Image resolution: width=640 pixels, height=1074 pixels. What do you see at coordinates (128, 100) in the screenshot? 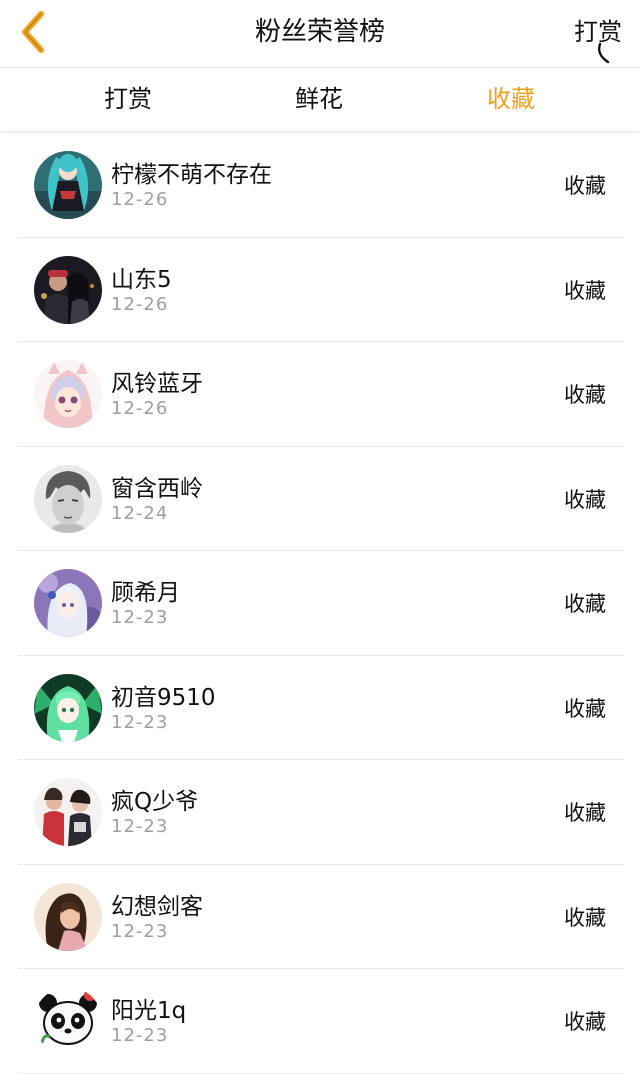
I see `tab-reward: 打赏` at bounding box center [128, 100].